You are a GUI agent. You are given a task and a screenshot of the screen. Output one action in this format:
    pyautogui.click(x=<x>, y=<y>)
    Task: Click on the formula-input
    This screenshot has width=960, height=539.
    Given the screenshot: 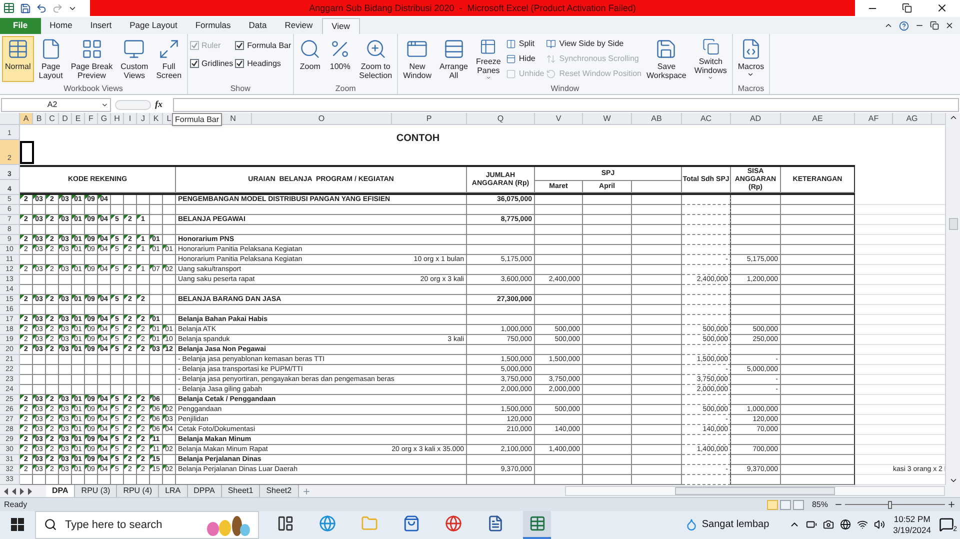 What is the action you would take?
    pyautogui.click(x=566, y=105)
    